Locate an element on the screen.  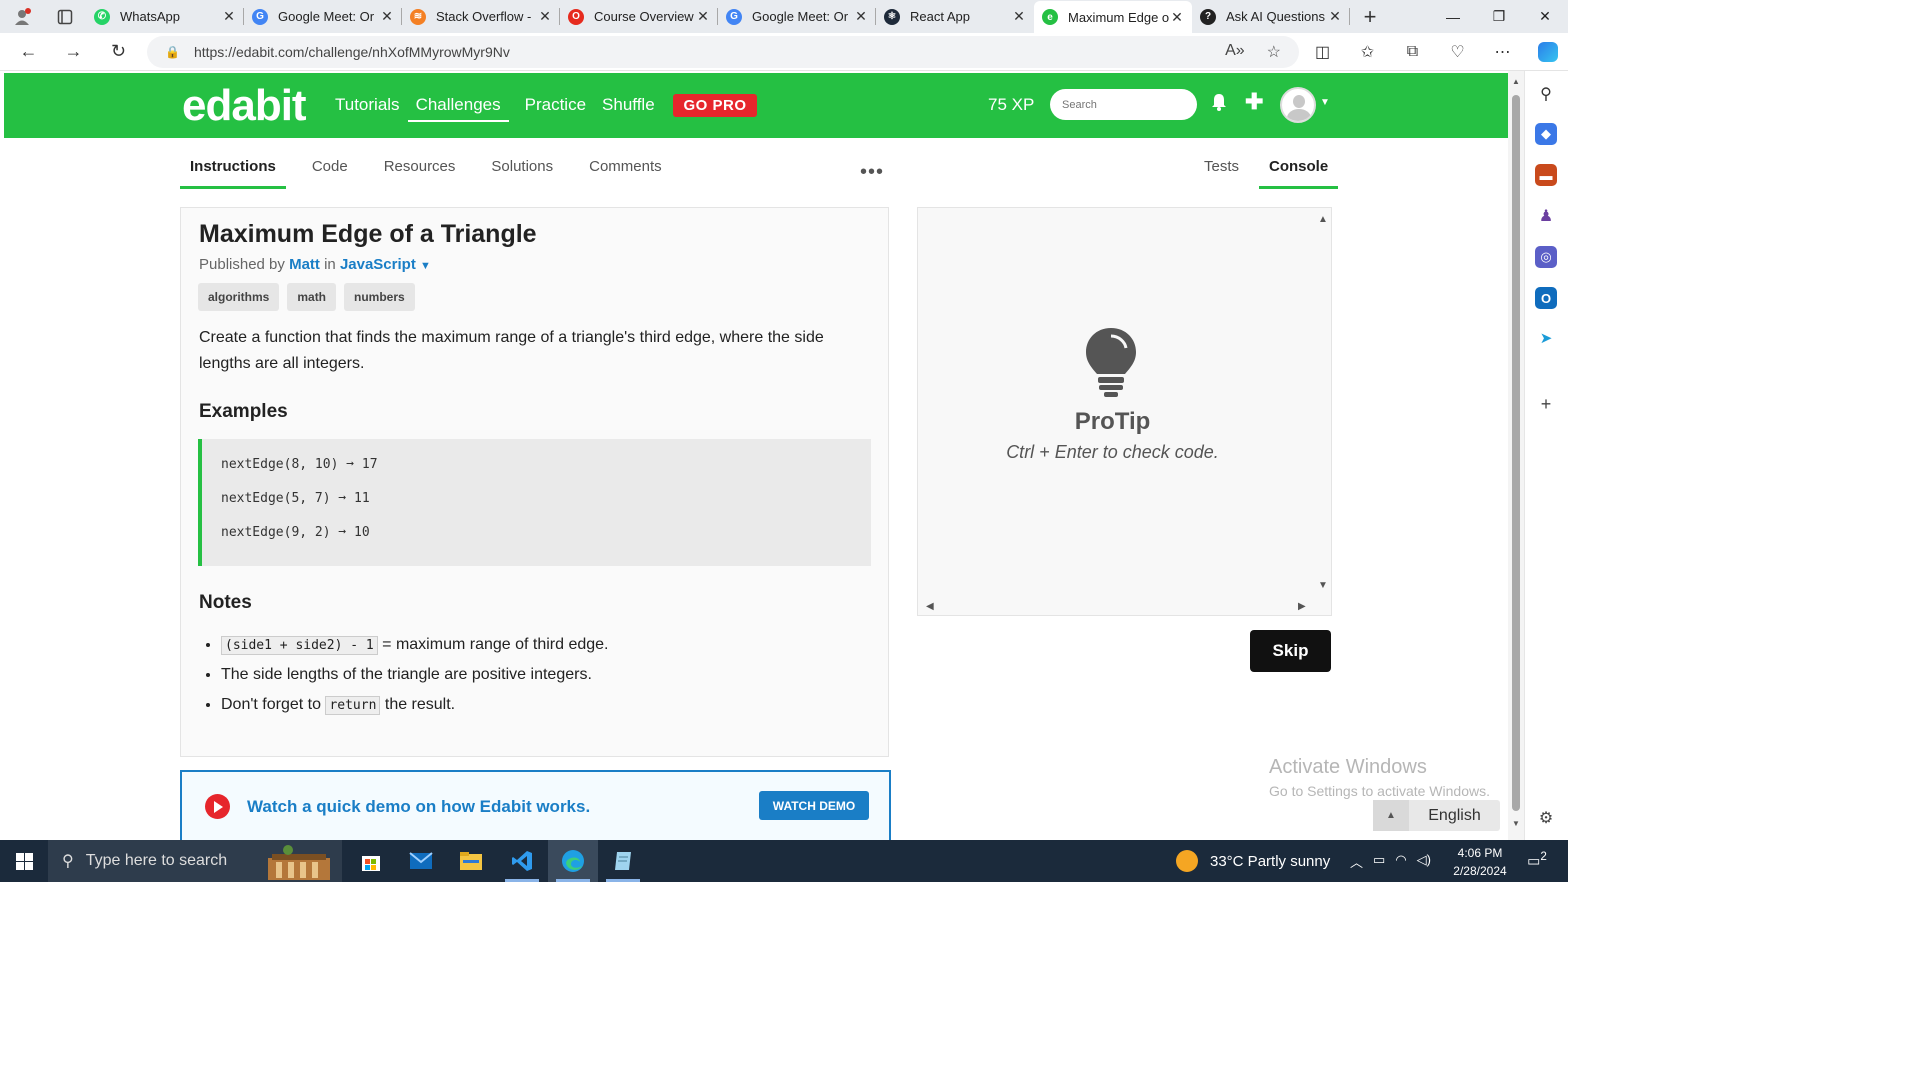
edabit-logo: edabit is located at coordinates (244, 106).